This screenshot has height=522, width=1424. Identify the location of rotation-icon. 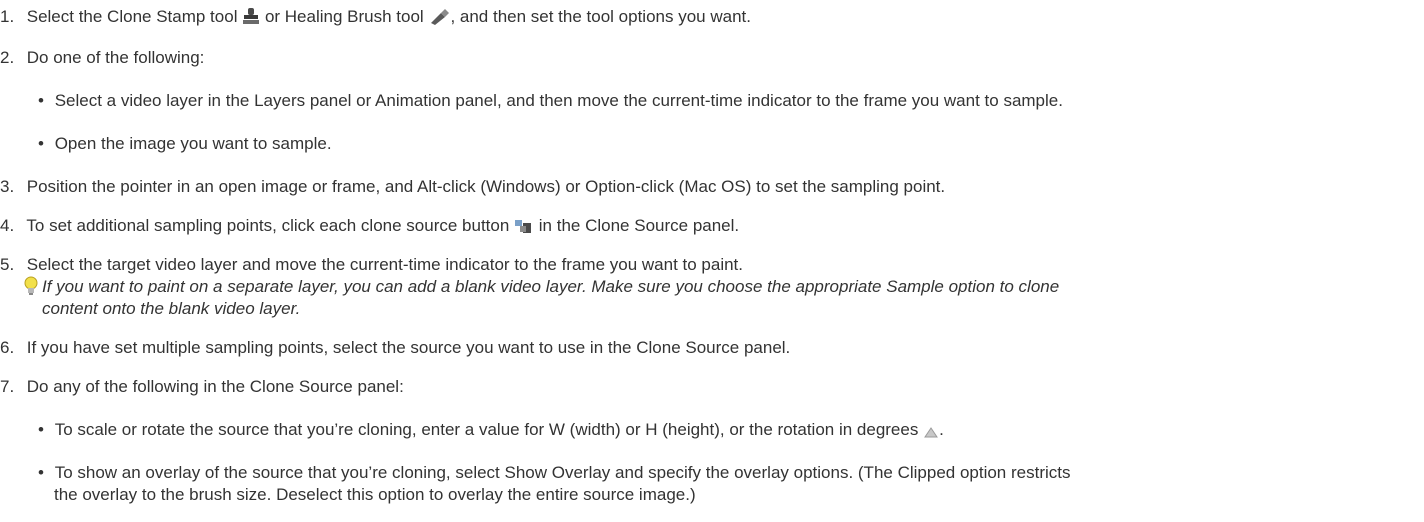
(931, 433).